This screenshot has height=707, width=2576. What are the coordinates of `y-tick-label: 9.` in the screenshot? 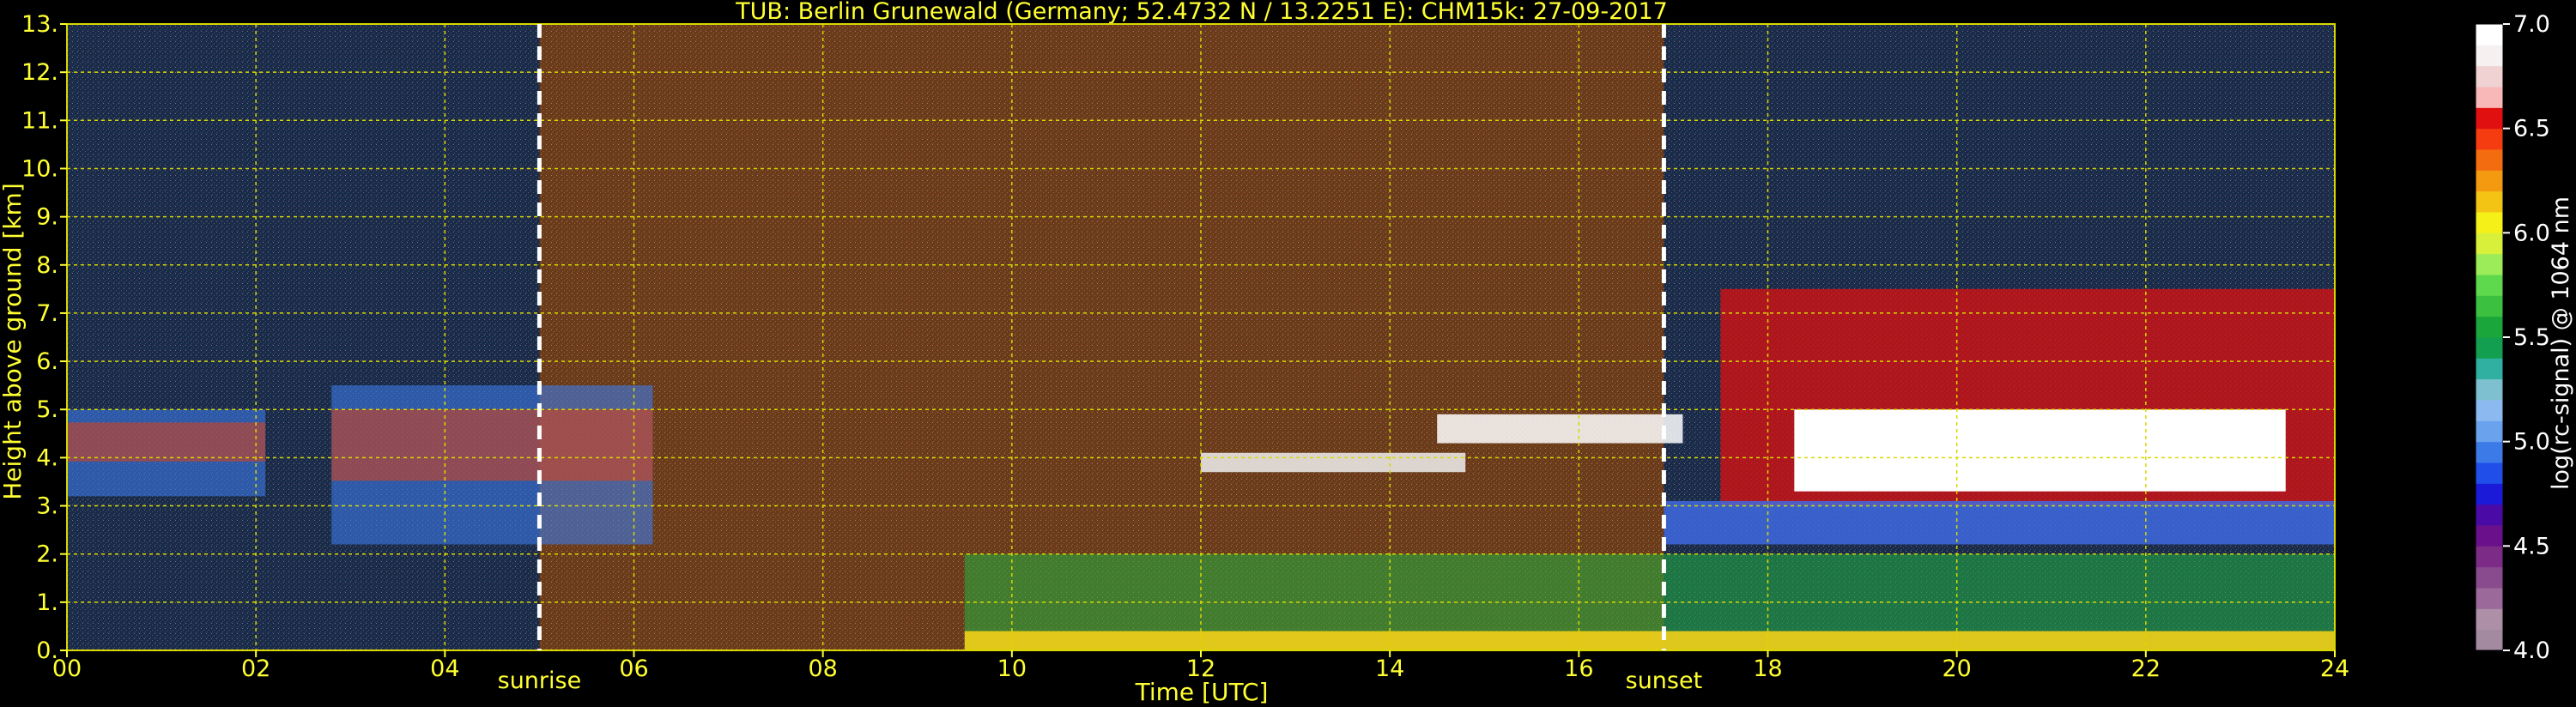 It's located at (47, 217).